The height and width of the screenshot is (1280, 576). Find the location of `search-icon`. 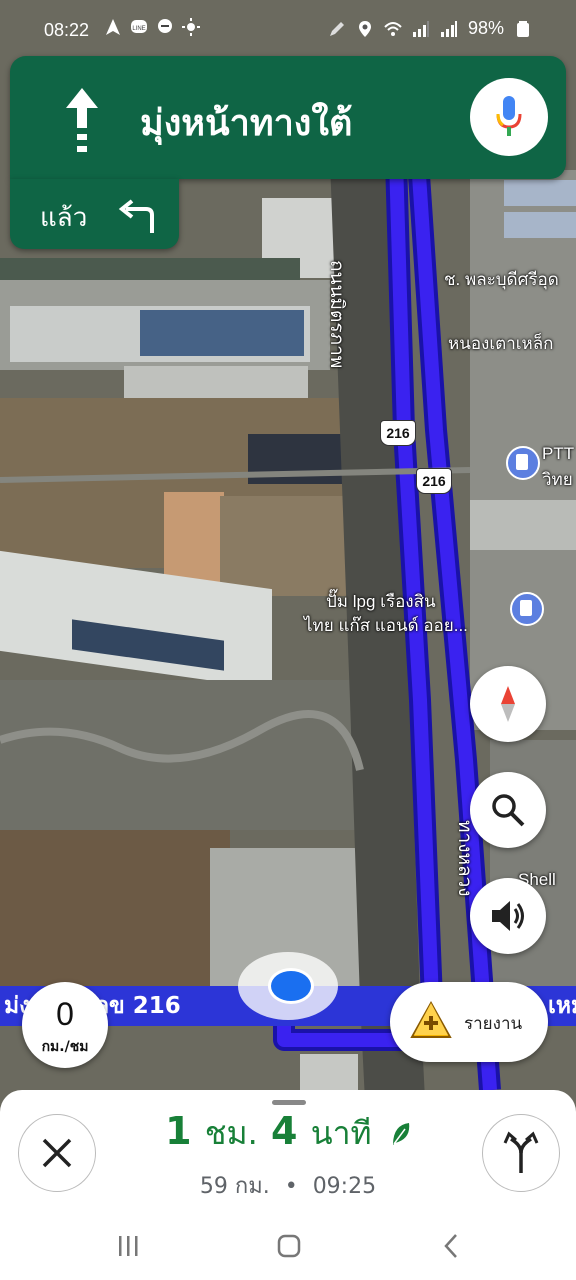

search-icon is located at coordinates (508, 810).